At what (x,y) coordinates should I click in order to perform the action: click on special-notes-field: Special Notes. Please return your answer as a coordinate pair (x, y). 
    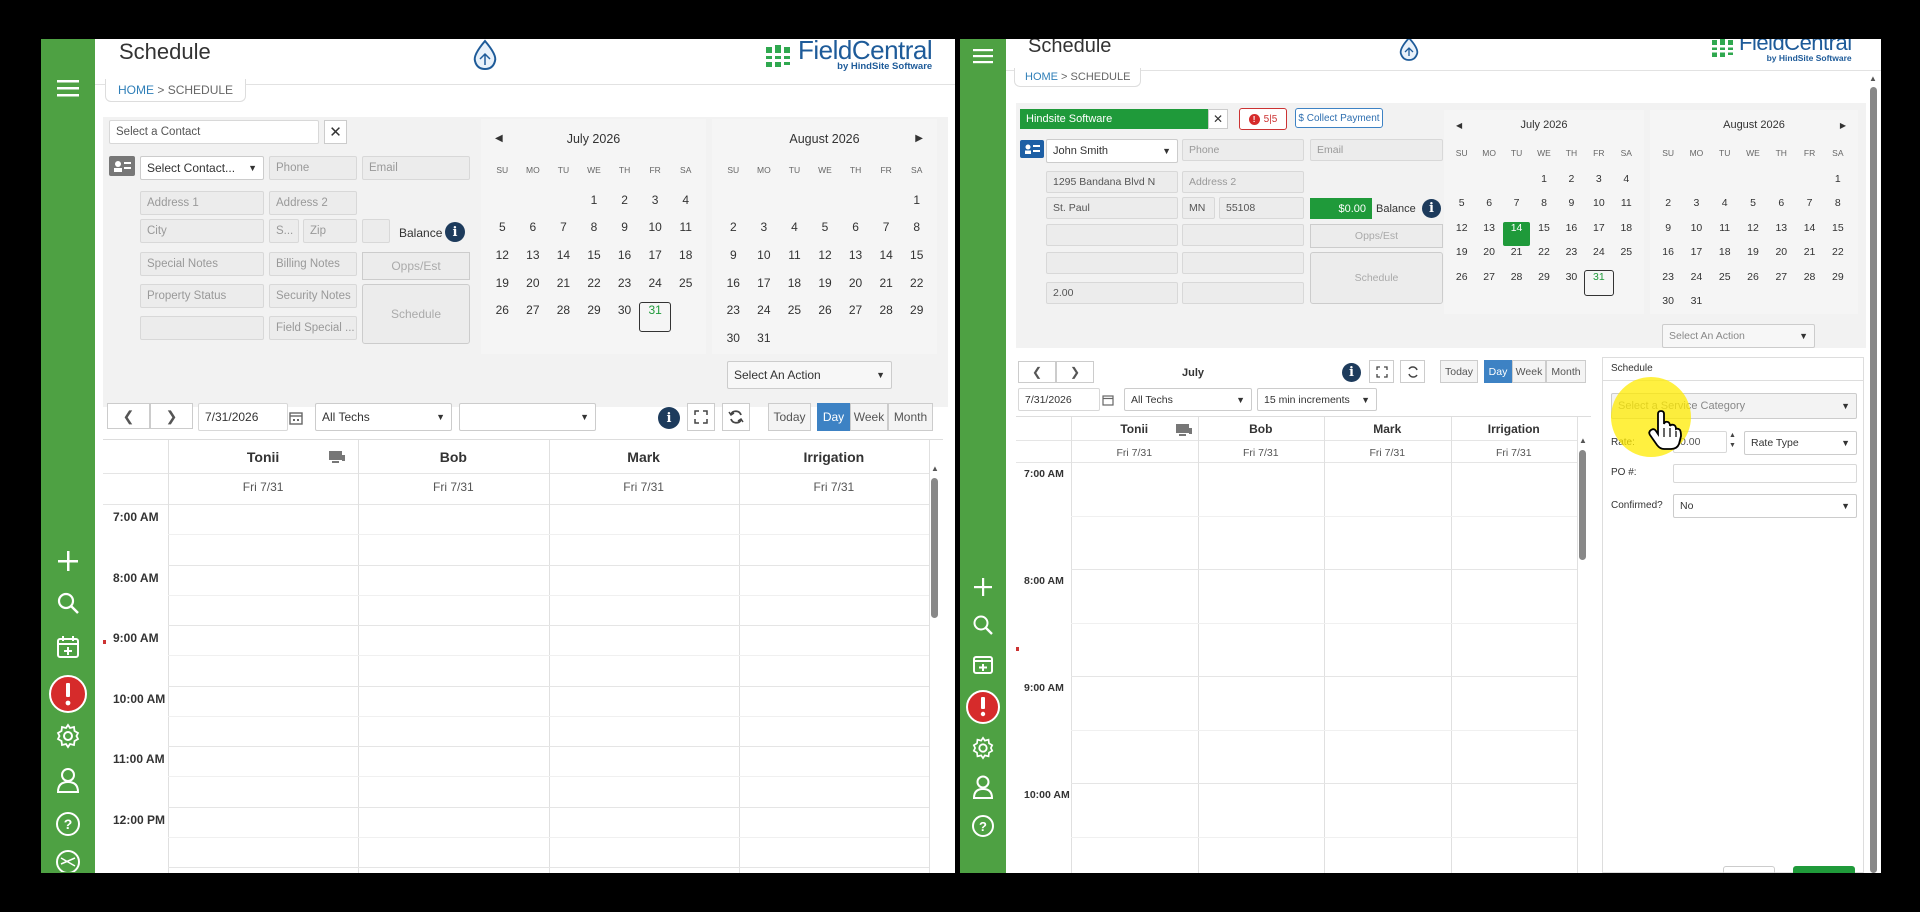
    Looking at the image, I should click on (202, 264).